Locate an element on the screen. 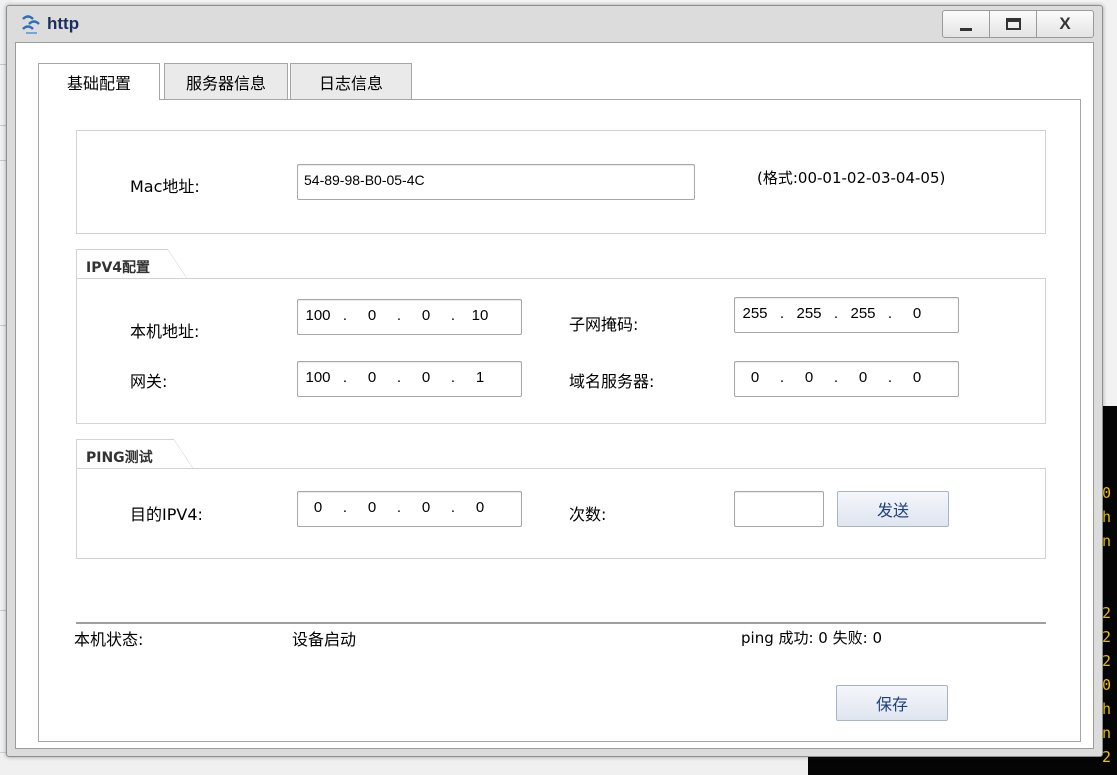  status-value: 设备启动 is located at coordinates (324, 639).